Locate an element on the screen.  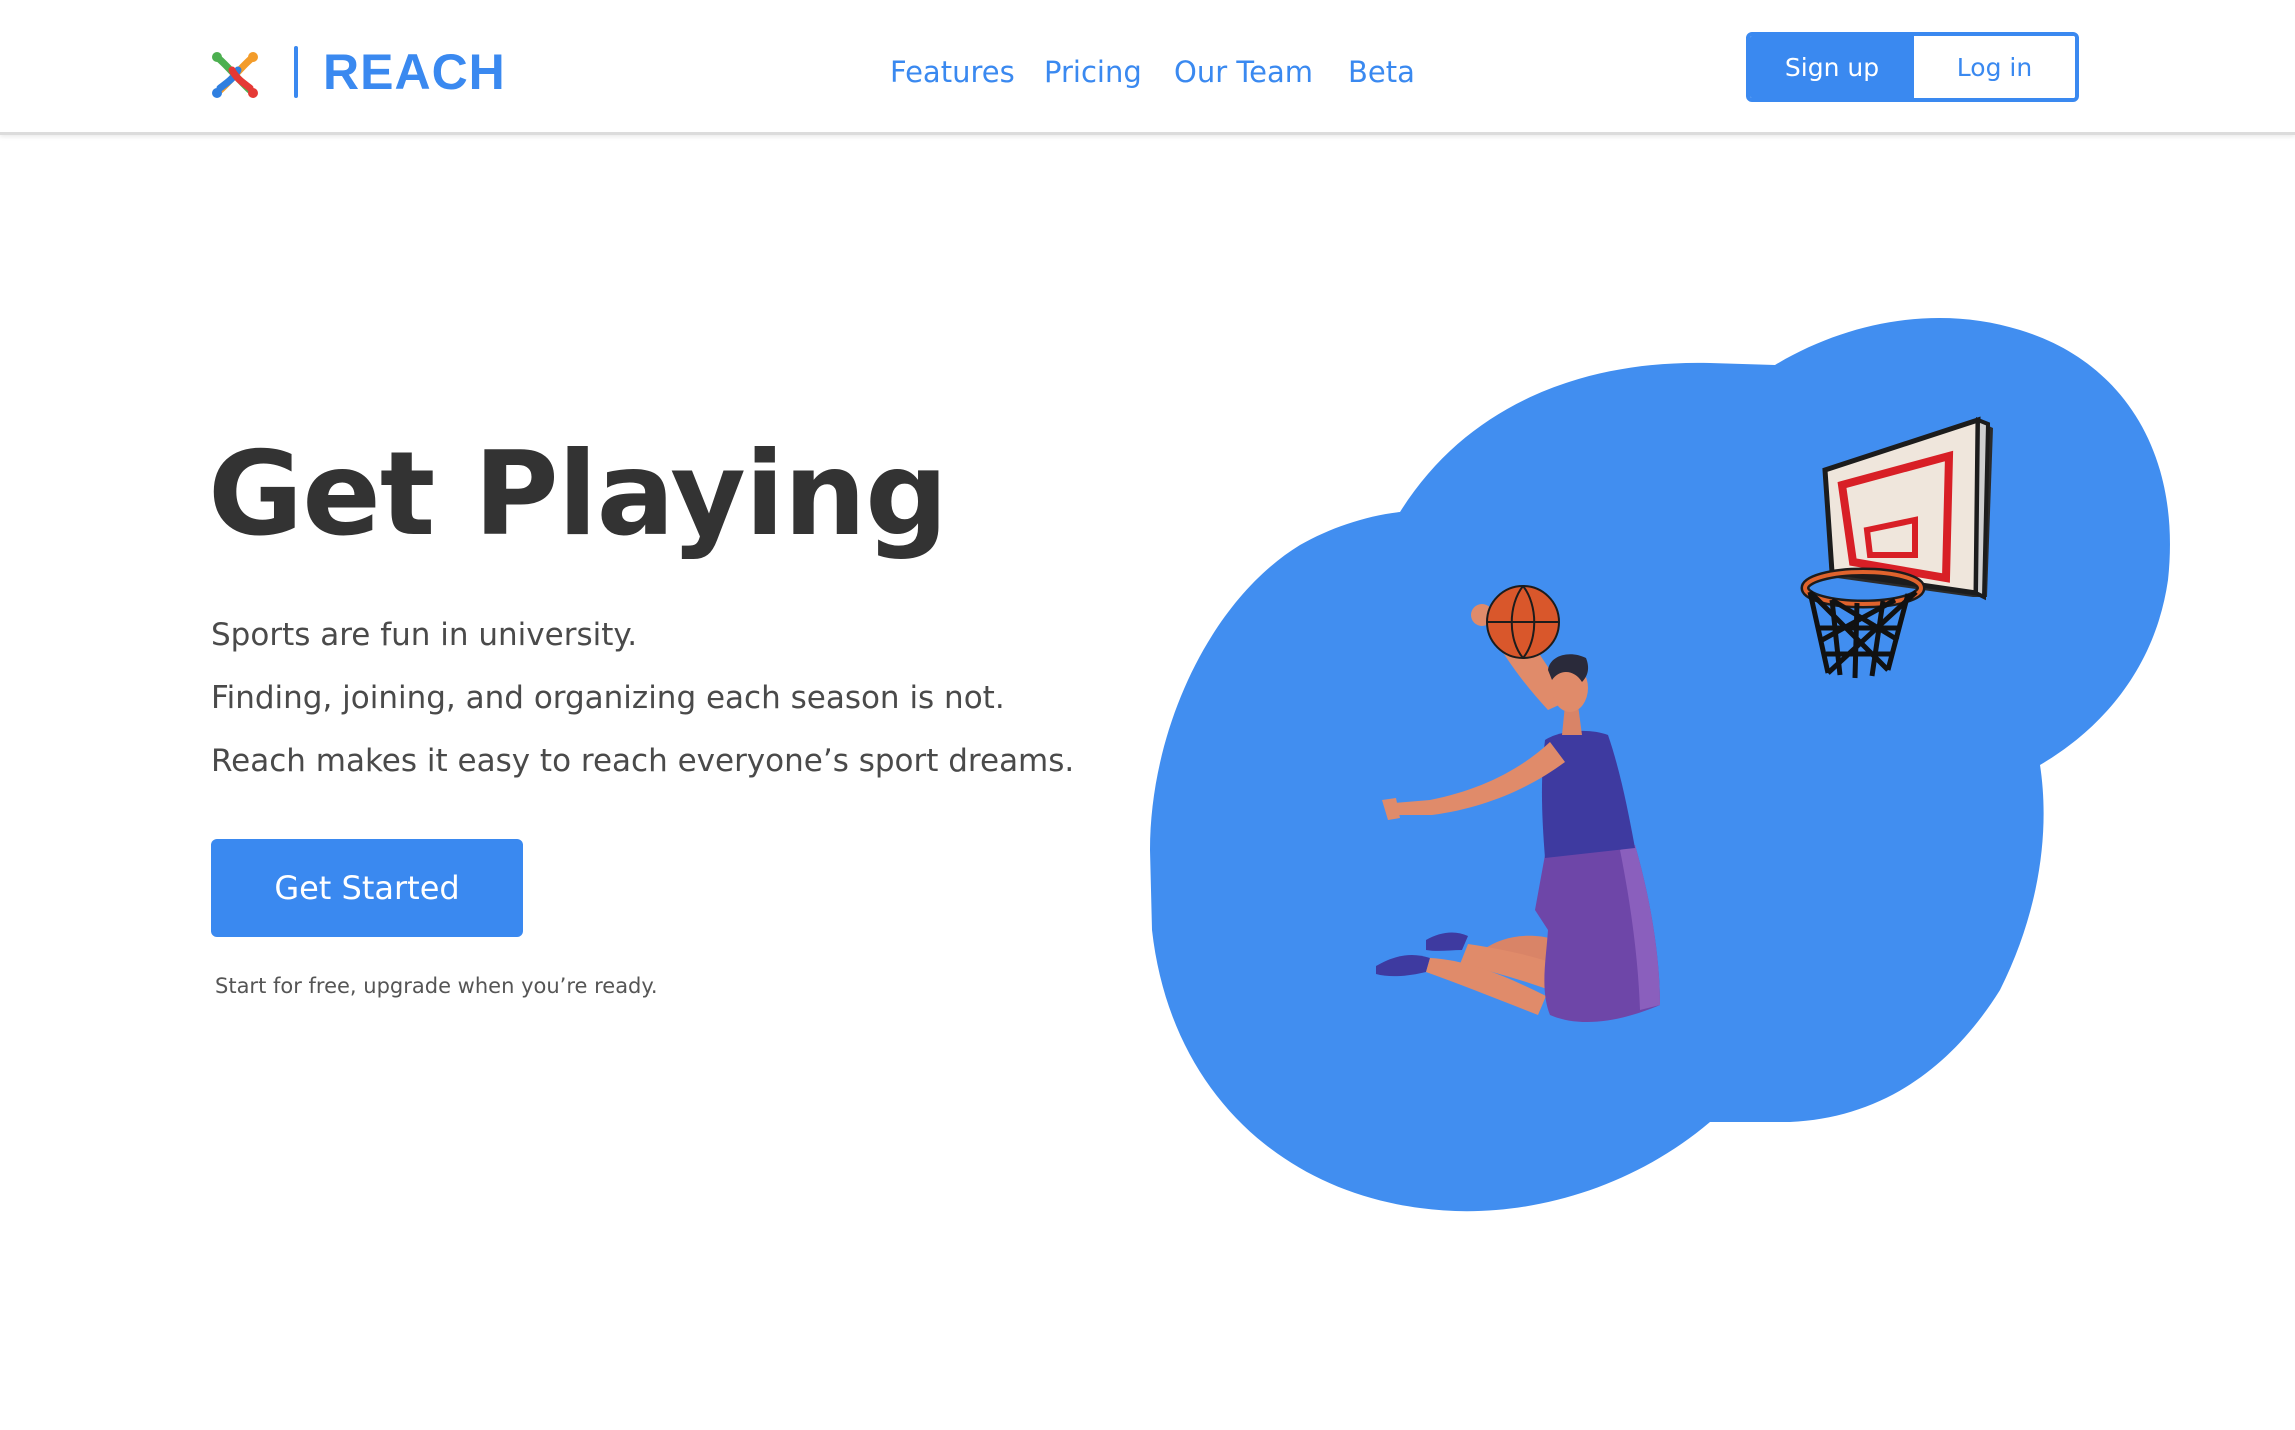
logo-divider is located at coordinates (296, 72).